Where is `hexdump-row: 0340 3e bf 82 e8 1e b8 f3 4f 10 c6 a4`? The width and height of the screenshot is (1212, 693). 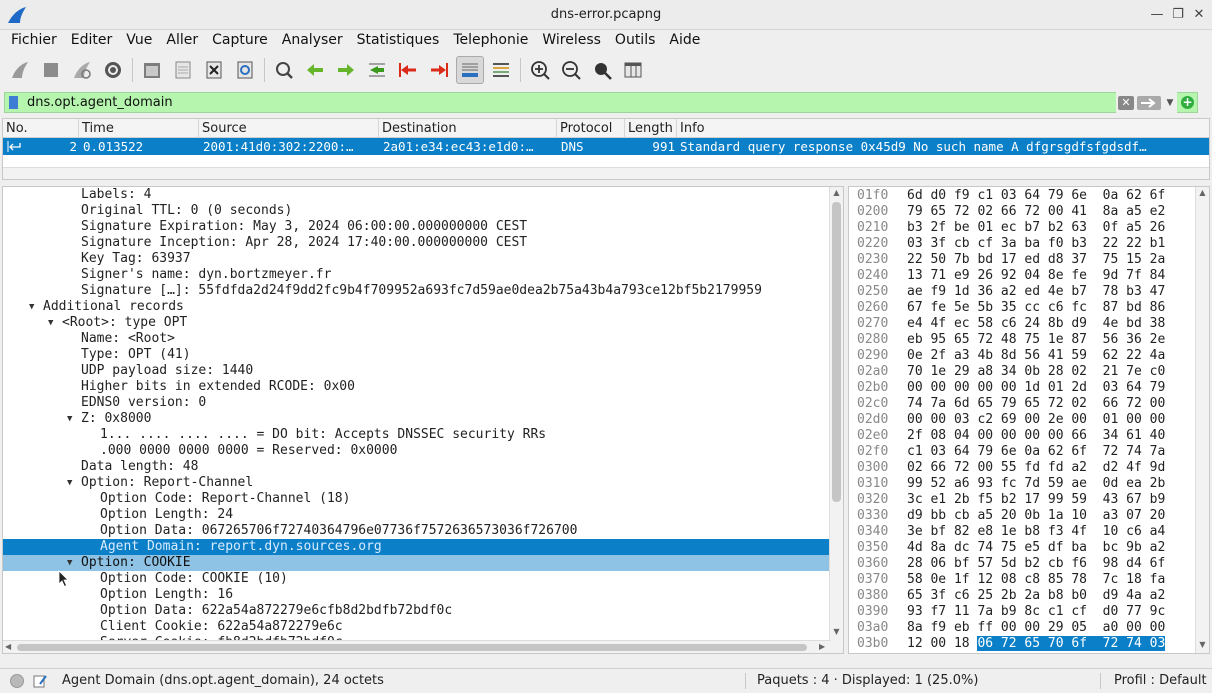 hexdump-row: 0340 3e bf 82 e8 1e b8 f3 4f 10 c6 a4 is located at coordinates (1024, 532).